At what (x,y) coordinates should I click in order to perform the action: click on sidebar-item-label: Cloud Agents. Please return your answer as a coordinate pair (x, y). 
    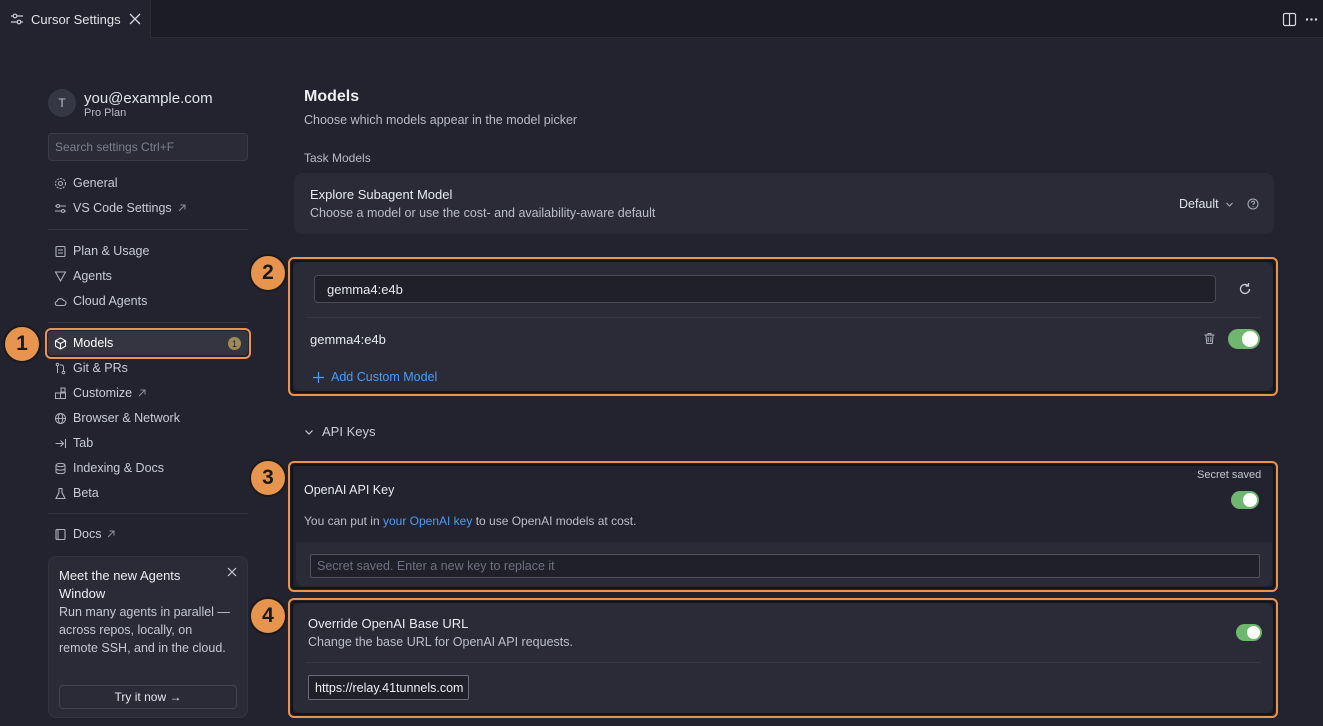
    Looking at the image, I should click on (110, 301).